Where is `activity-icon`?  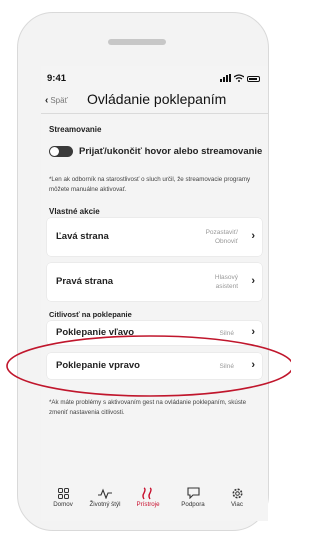 activity-icon is located at coordinates (105, 493).